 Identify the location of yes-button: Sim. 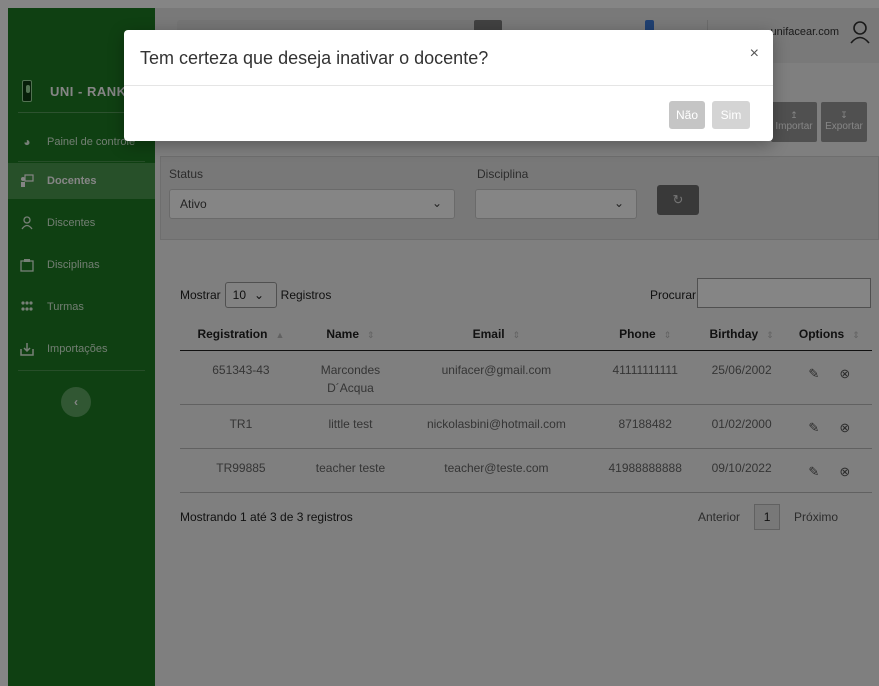
(731, 115).